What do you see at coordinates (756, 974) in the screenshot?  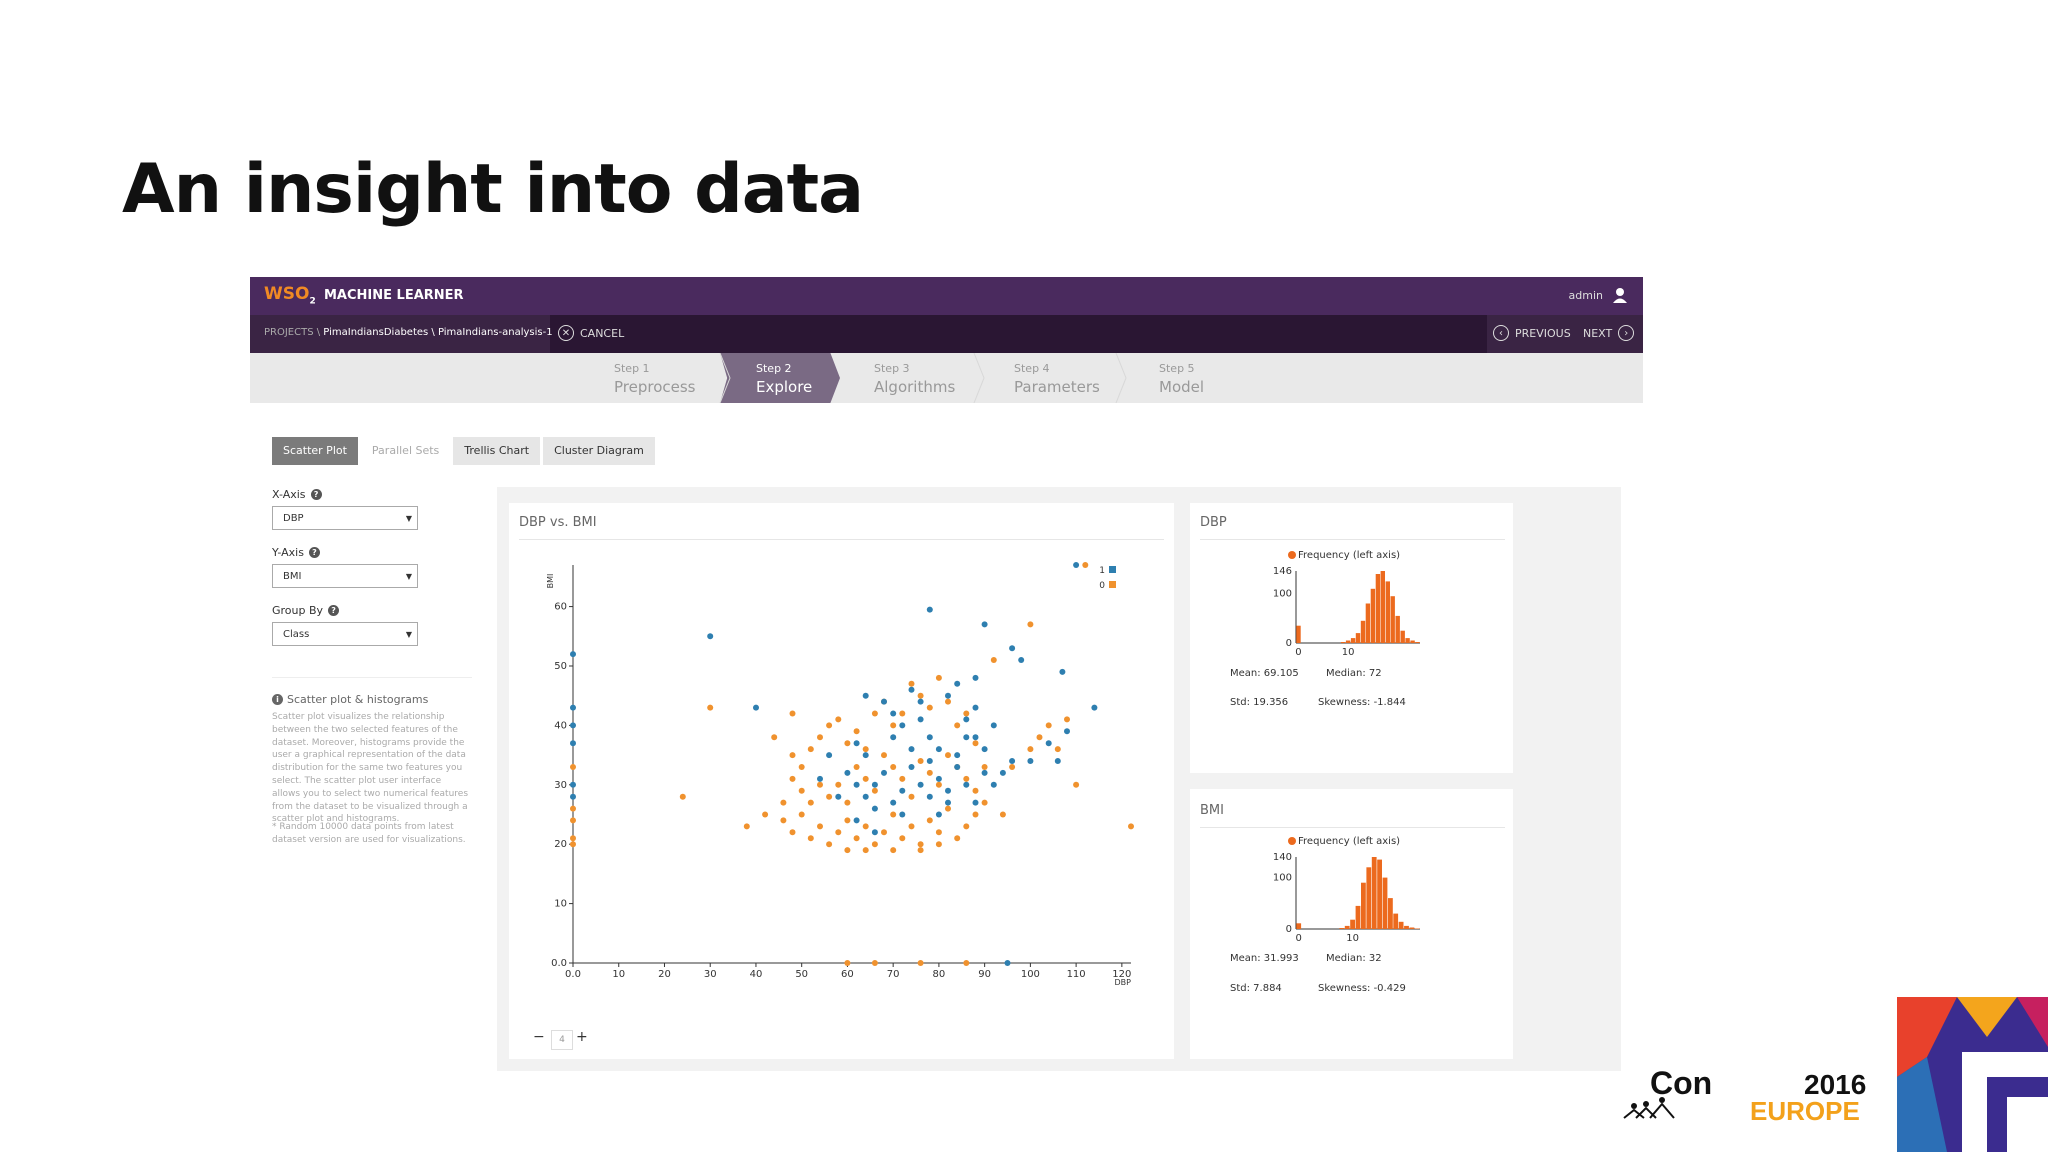 I see `x-tick-label: 40` at bounding box center [756, 974].